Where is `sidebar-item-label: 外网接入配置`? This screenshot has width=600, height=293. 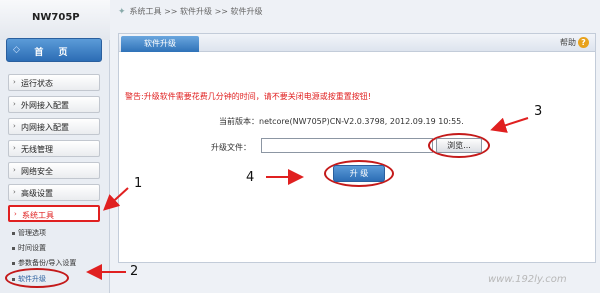
sidebar-item-label: 外网接入配置 is located at coordinates (45, 105).